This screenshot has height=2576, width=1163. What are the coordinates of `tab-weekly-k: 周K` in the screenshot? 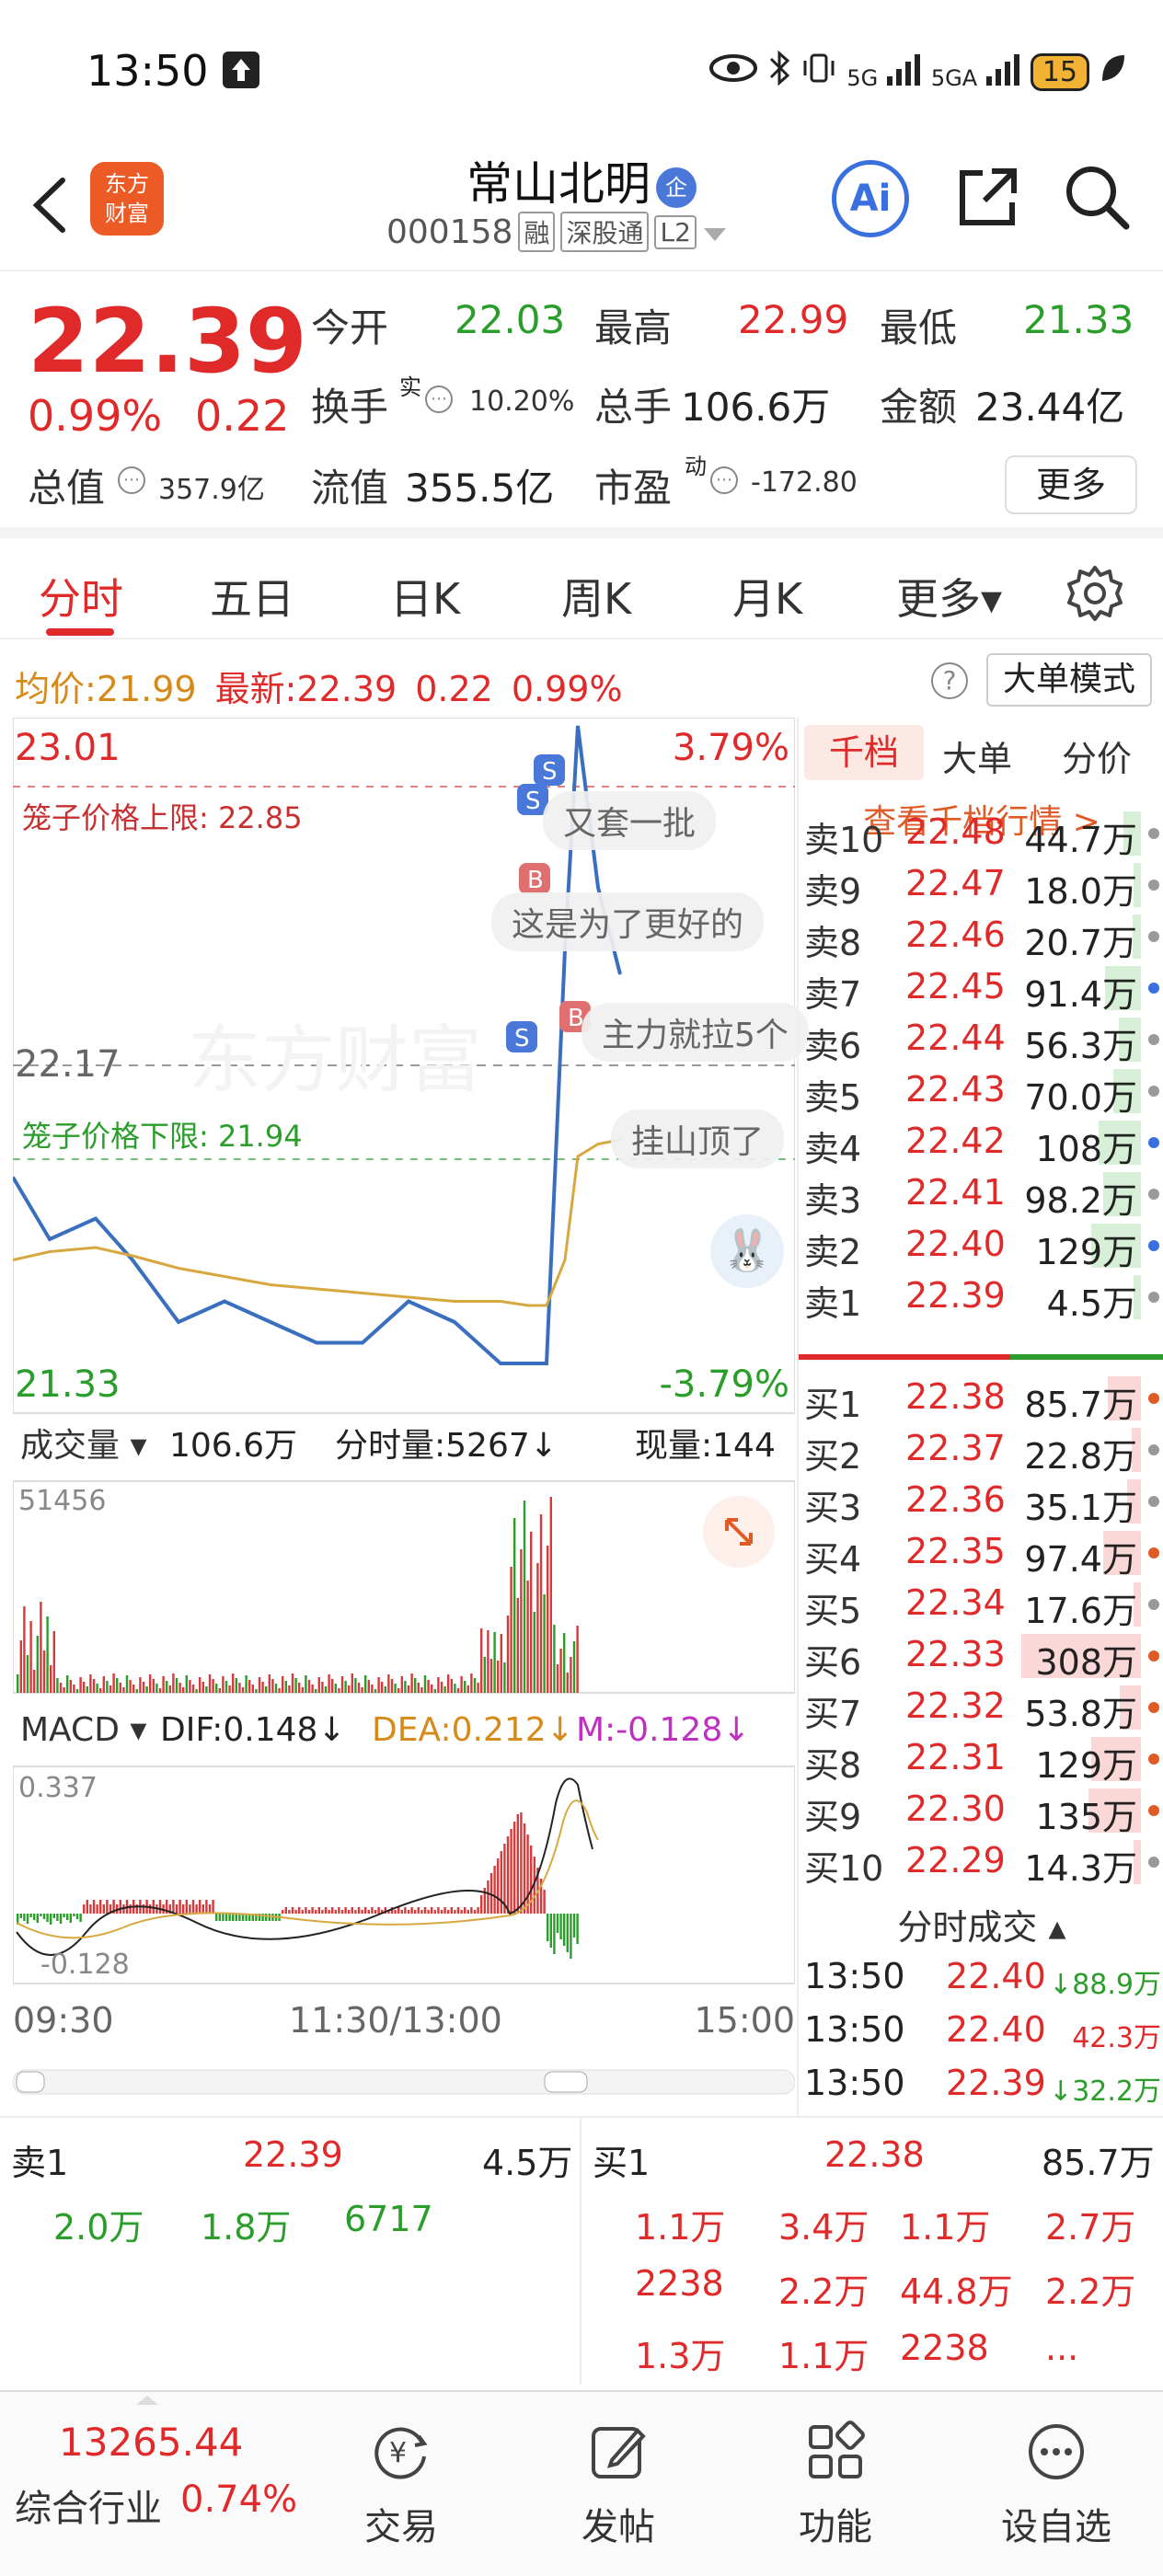 It's located at (596, 596).